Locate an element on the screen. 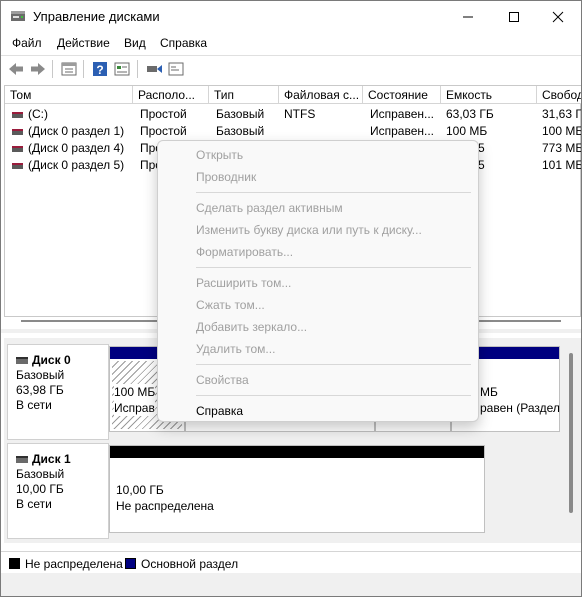  column-header-volume: Том is located at coordinates (69, 95).